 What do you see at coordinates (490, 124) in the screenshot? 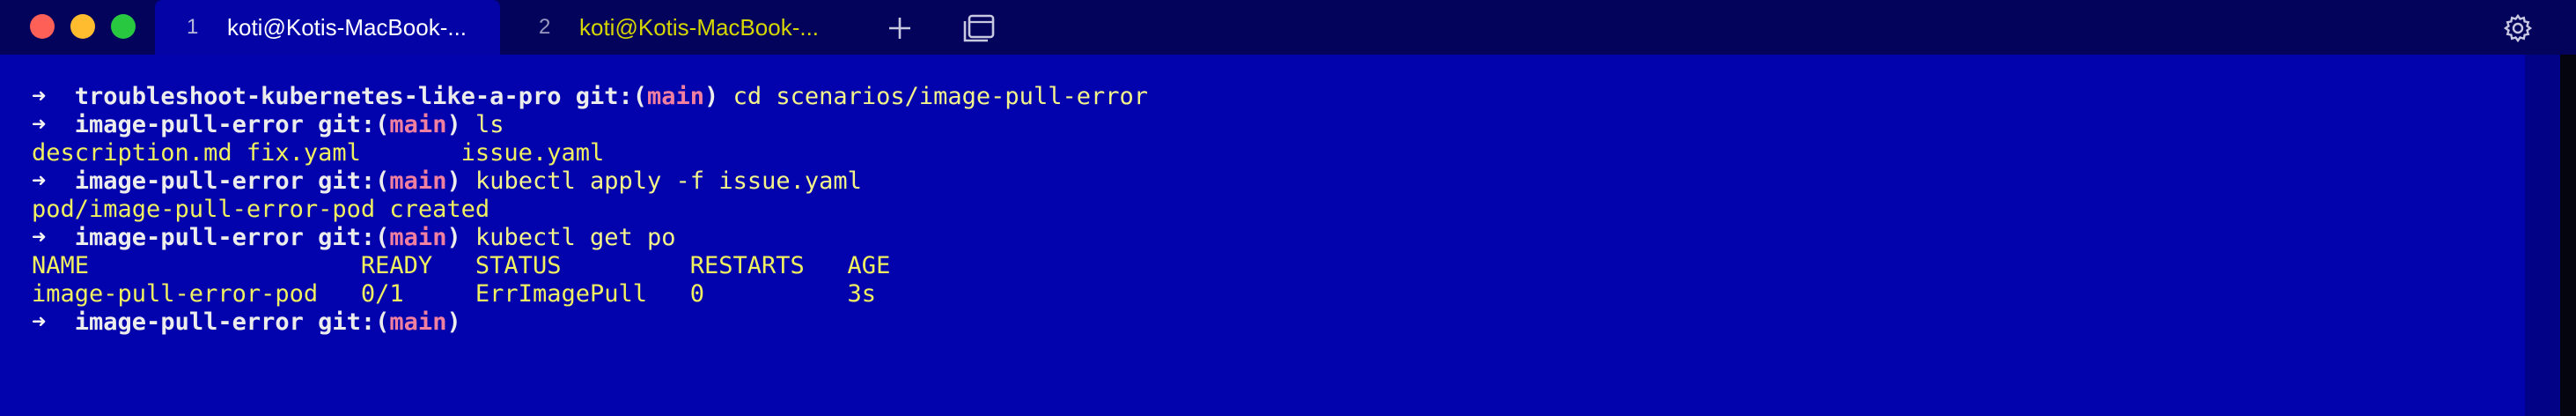
I see `command-text: ls` at bounding box center [490, 124].